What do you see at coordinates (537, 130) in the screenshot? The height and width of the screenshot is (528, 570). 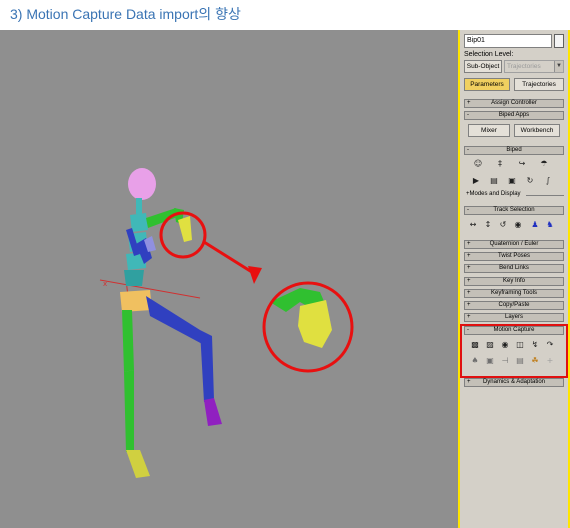 I see `workbench-button: Workbench` at bounding box center [537, 130].